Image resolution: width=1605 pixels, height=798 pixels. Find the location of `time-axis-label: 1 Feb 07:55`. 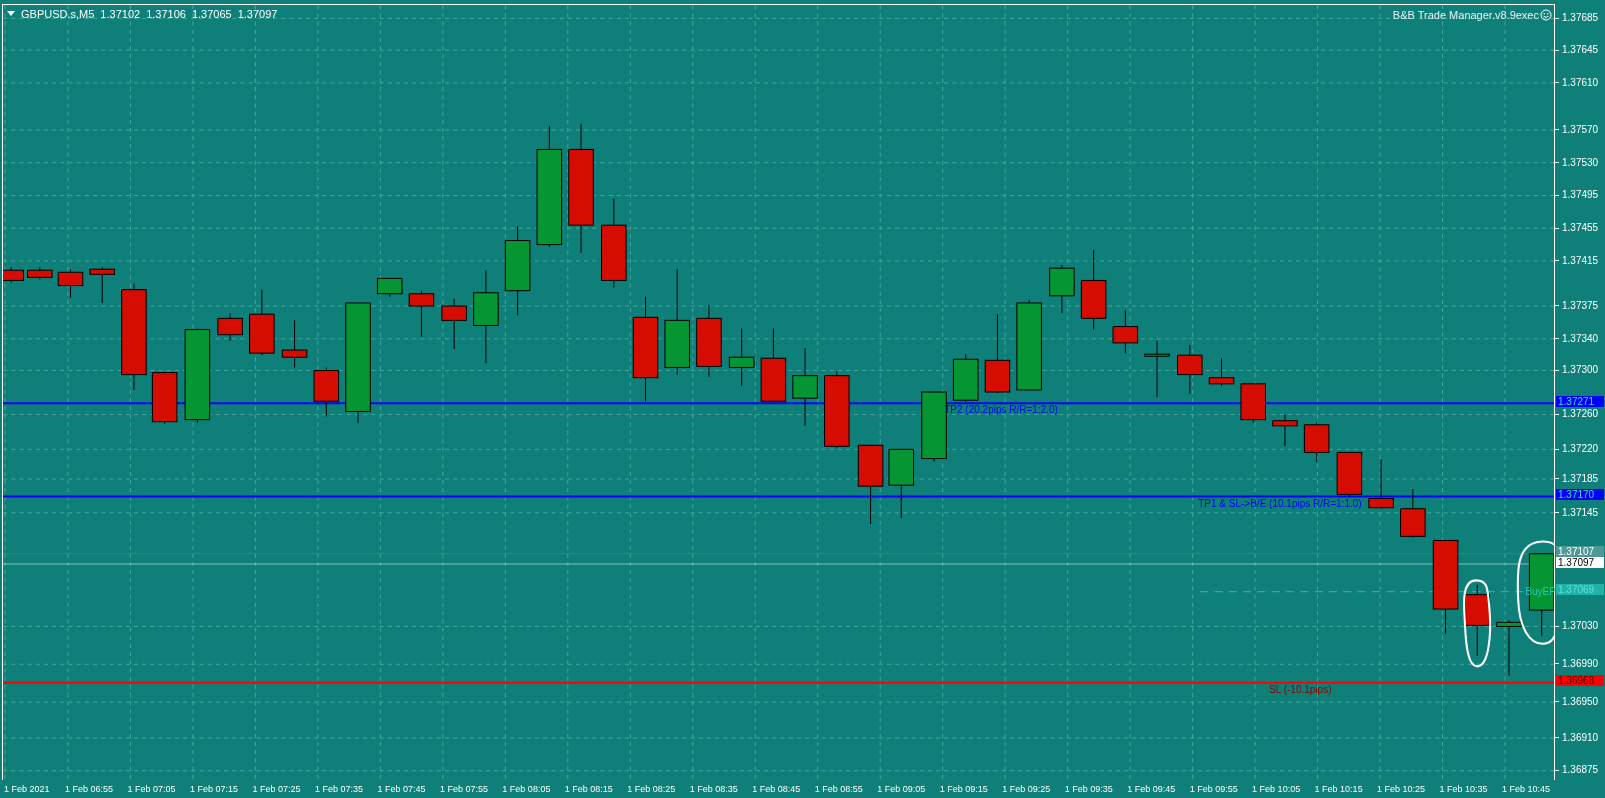

time-axis-label: 1 Feb 07:55 is located at coordinates (463, 789).